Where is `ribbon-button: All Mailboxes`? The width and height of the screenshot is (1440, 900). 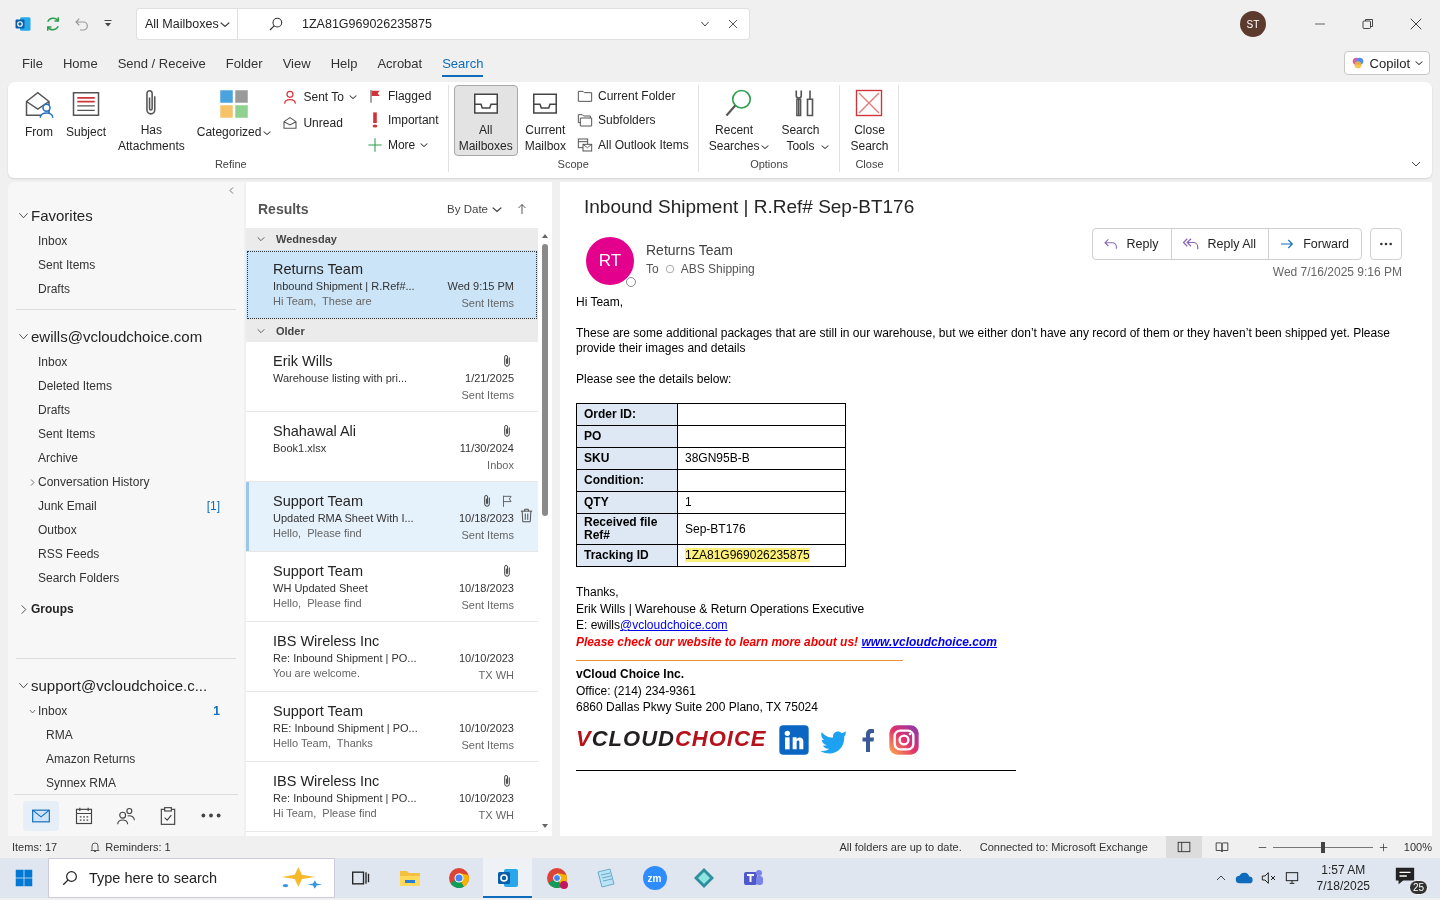
ribbon-button: All Mailboxes is located at coordinates (485, 120).